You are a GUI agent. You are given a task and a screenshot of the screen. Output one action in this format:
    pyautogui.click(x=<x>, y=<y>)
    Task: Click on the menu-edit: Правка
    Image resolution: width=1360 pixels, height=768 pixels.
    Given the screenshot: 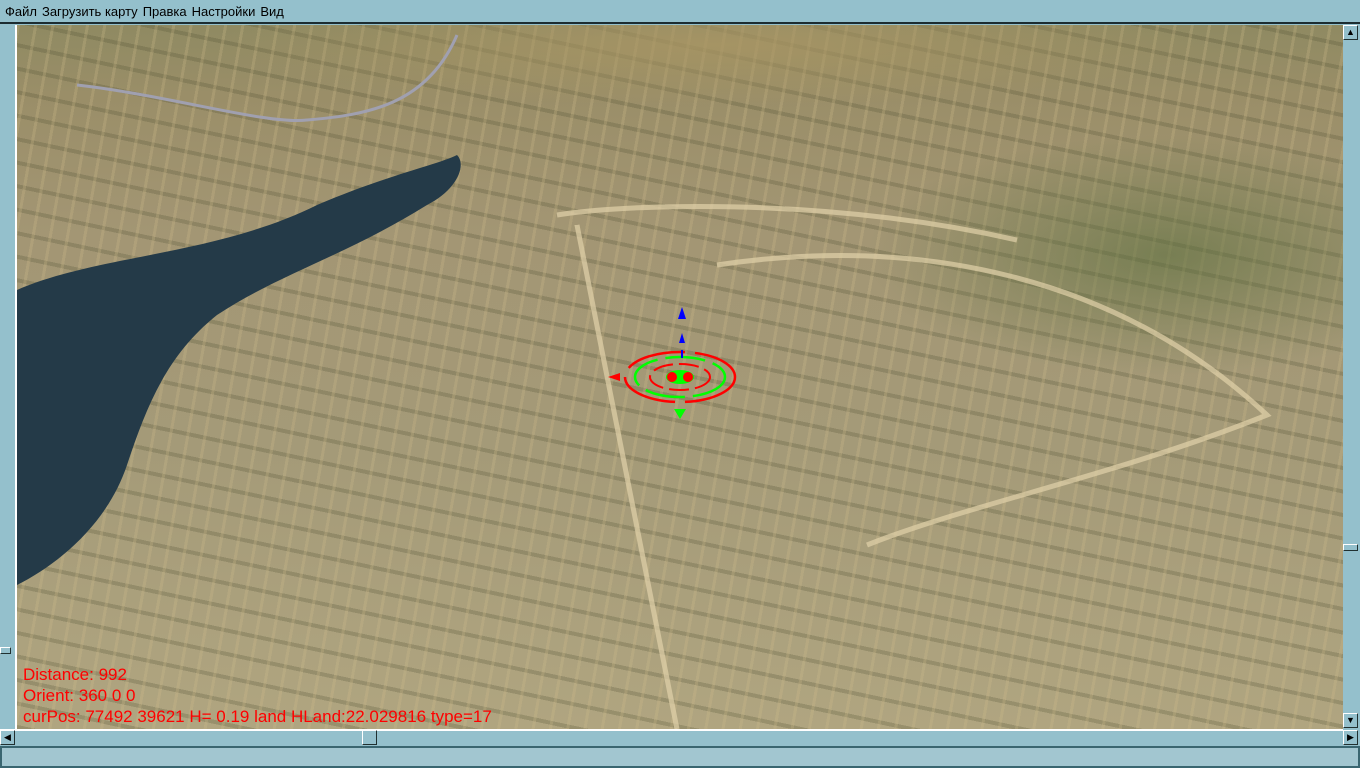 What is the action you would take?
    pyautogui.click(x=165, y=11)
    